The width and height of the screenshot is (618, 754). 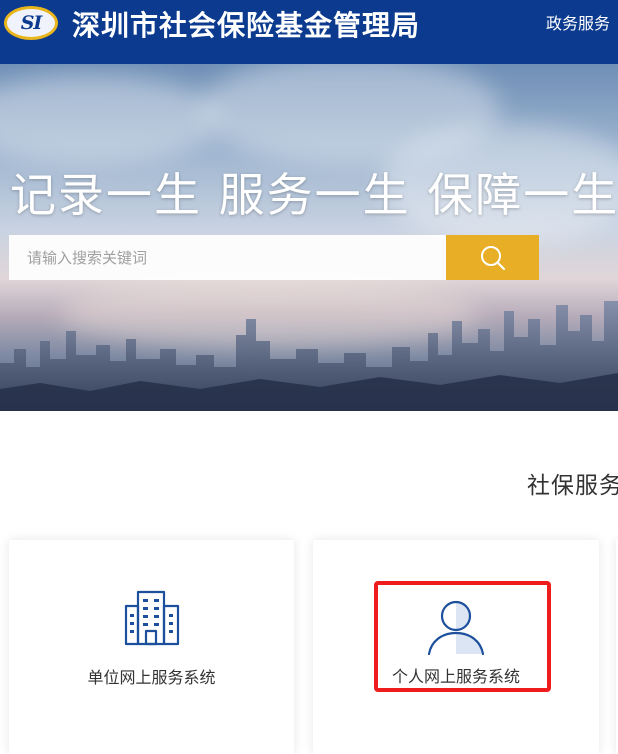 I want to click on search-input, so click(x=227, y=257).